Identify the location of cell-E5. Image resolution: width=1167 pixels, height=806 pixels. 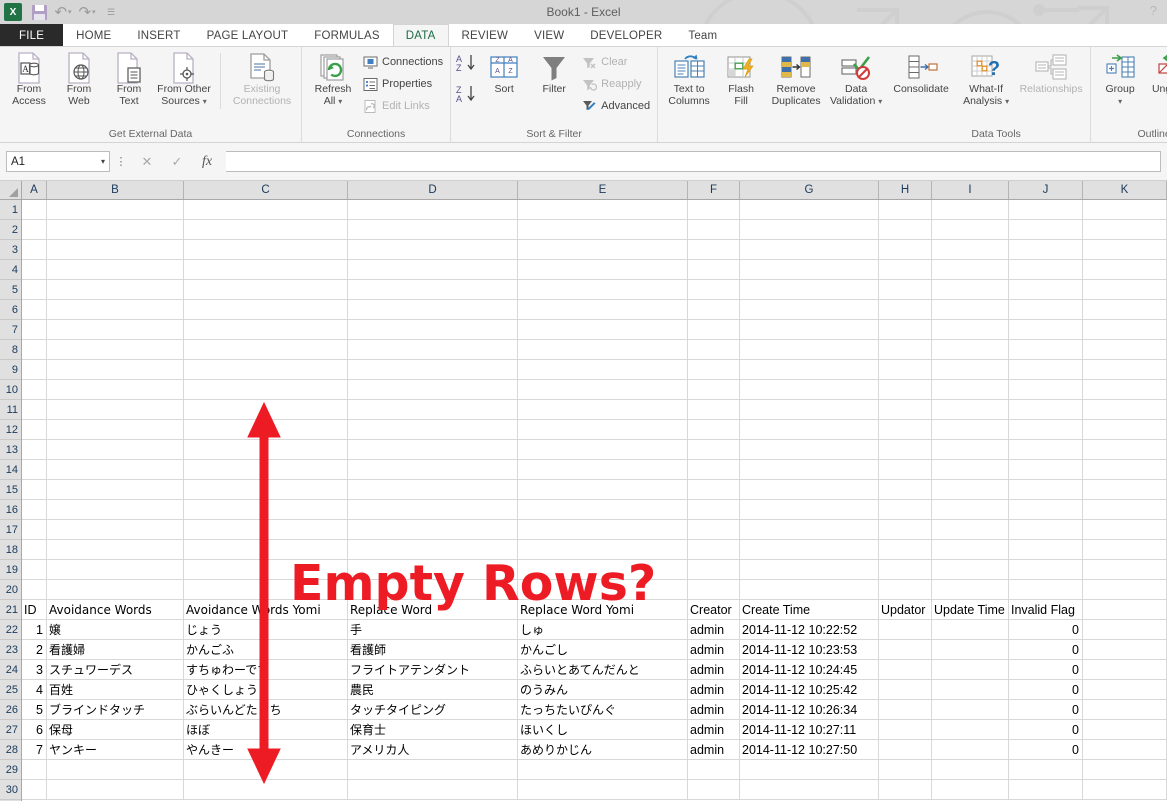
(603, 290).